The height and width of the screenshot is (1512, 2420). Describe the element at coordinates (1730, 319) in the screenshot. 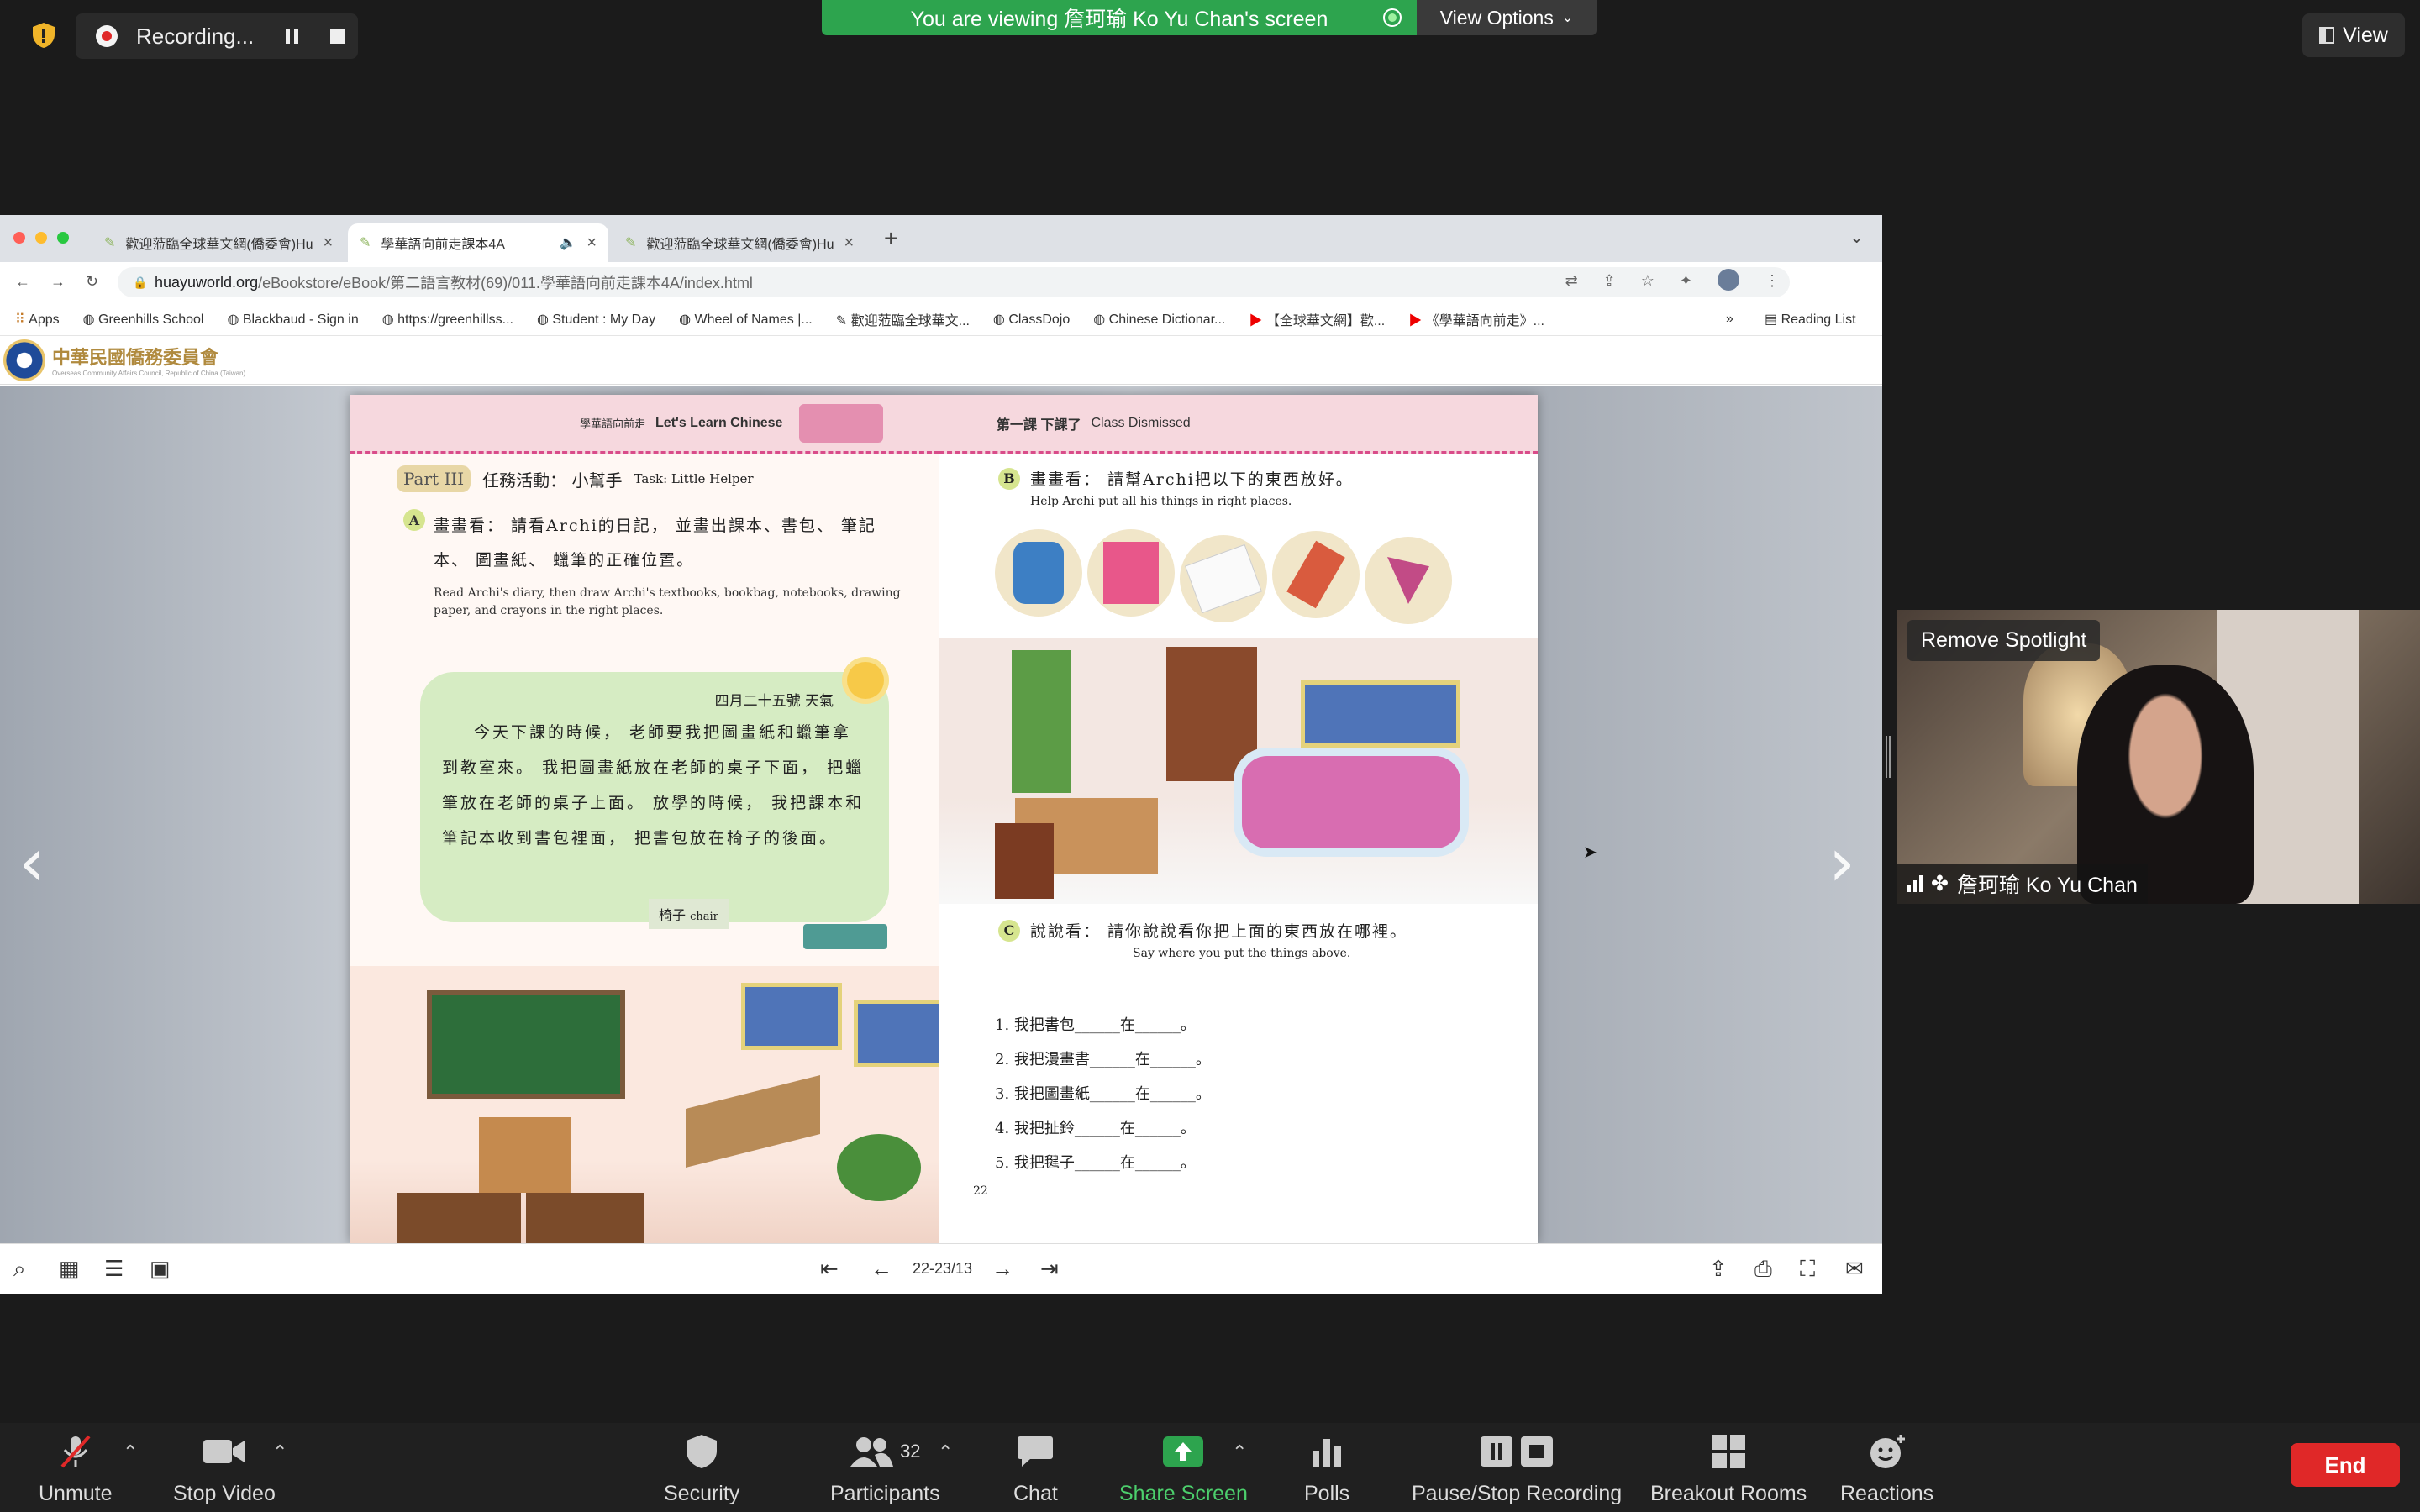

I see `more-bookmarks-icon: »` at that location.